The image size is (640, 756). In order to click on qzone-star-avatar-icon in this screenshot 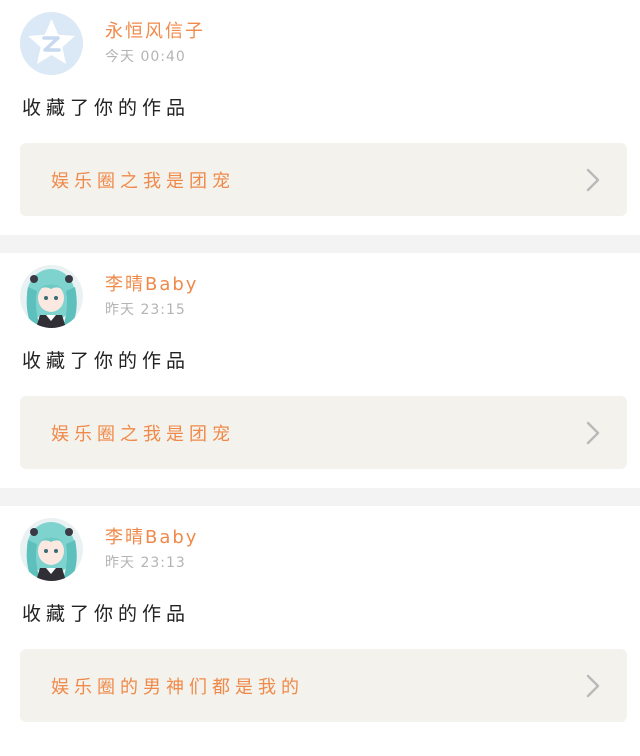, I will do `click(51, 43)`.